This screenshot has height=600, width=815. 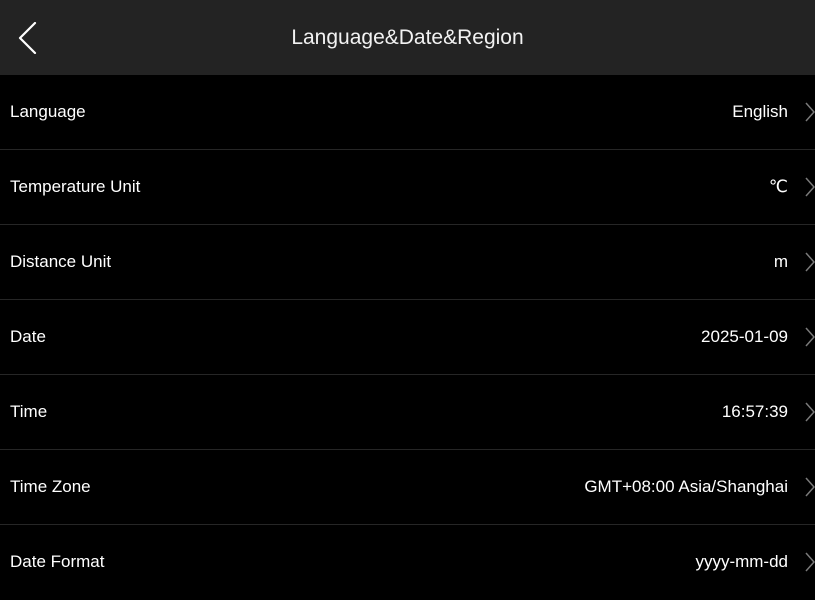 What do you see at coordinates (61, 261) in the screenshot?
I see `setting-label: Distance Unit` at bounding box center [61, 261].